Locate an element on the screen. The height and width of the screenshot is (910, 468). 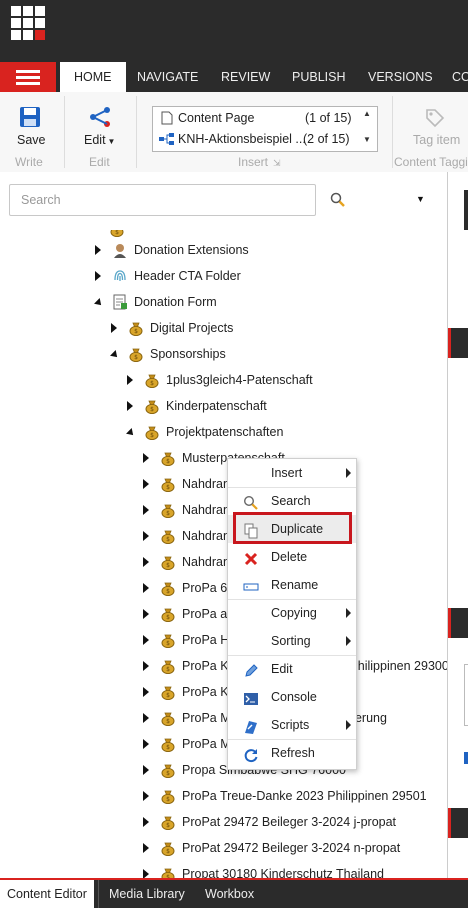
context-menu-item-refresh: Refresh is located at coordinates (292, 753).